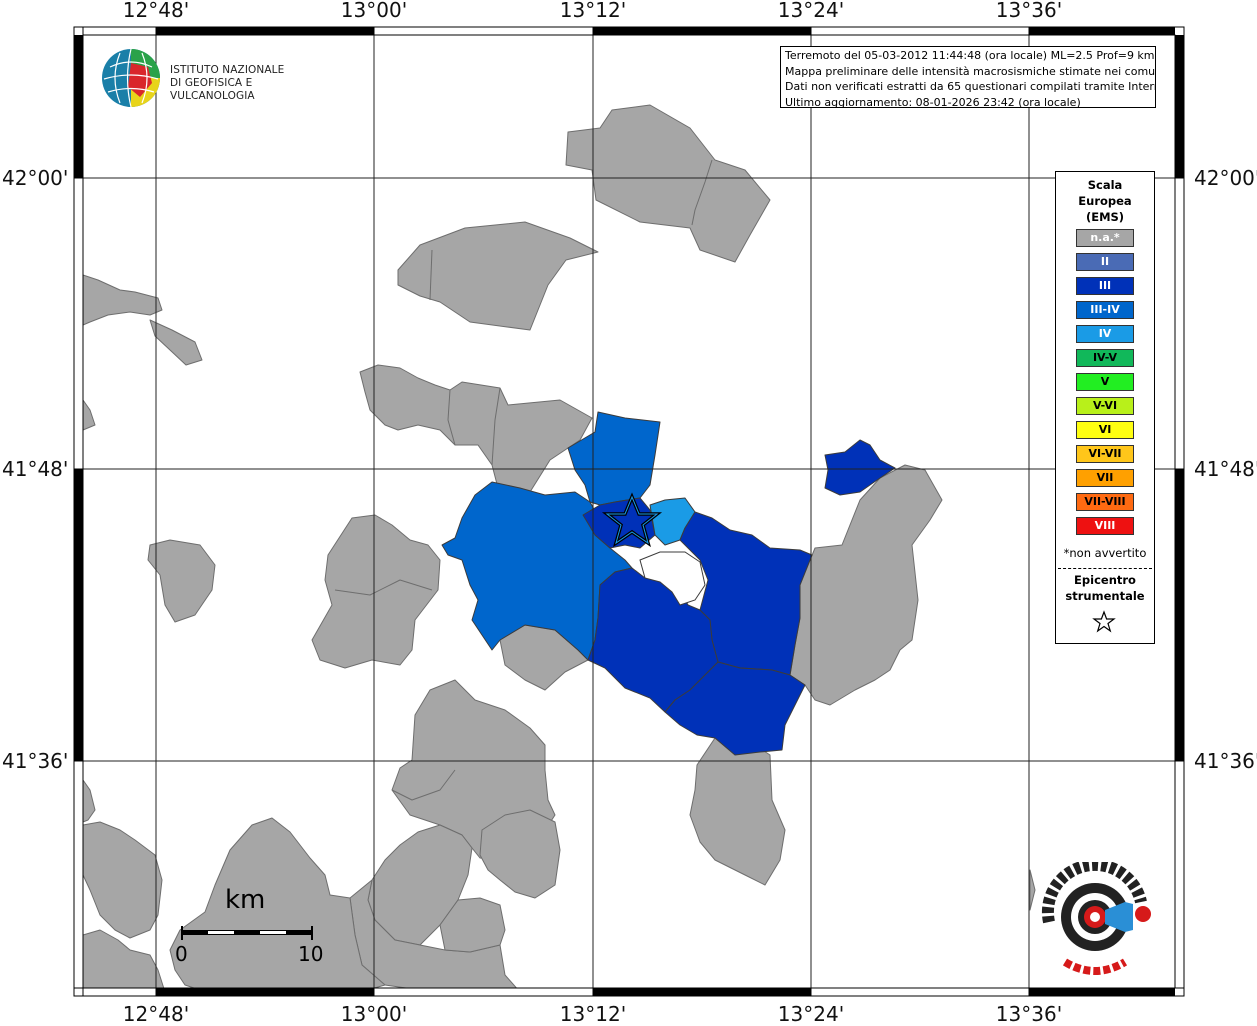  I want to click on logo-line2: DI GEOFISICA E VULCANOLOGIA, so click(212, 89).